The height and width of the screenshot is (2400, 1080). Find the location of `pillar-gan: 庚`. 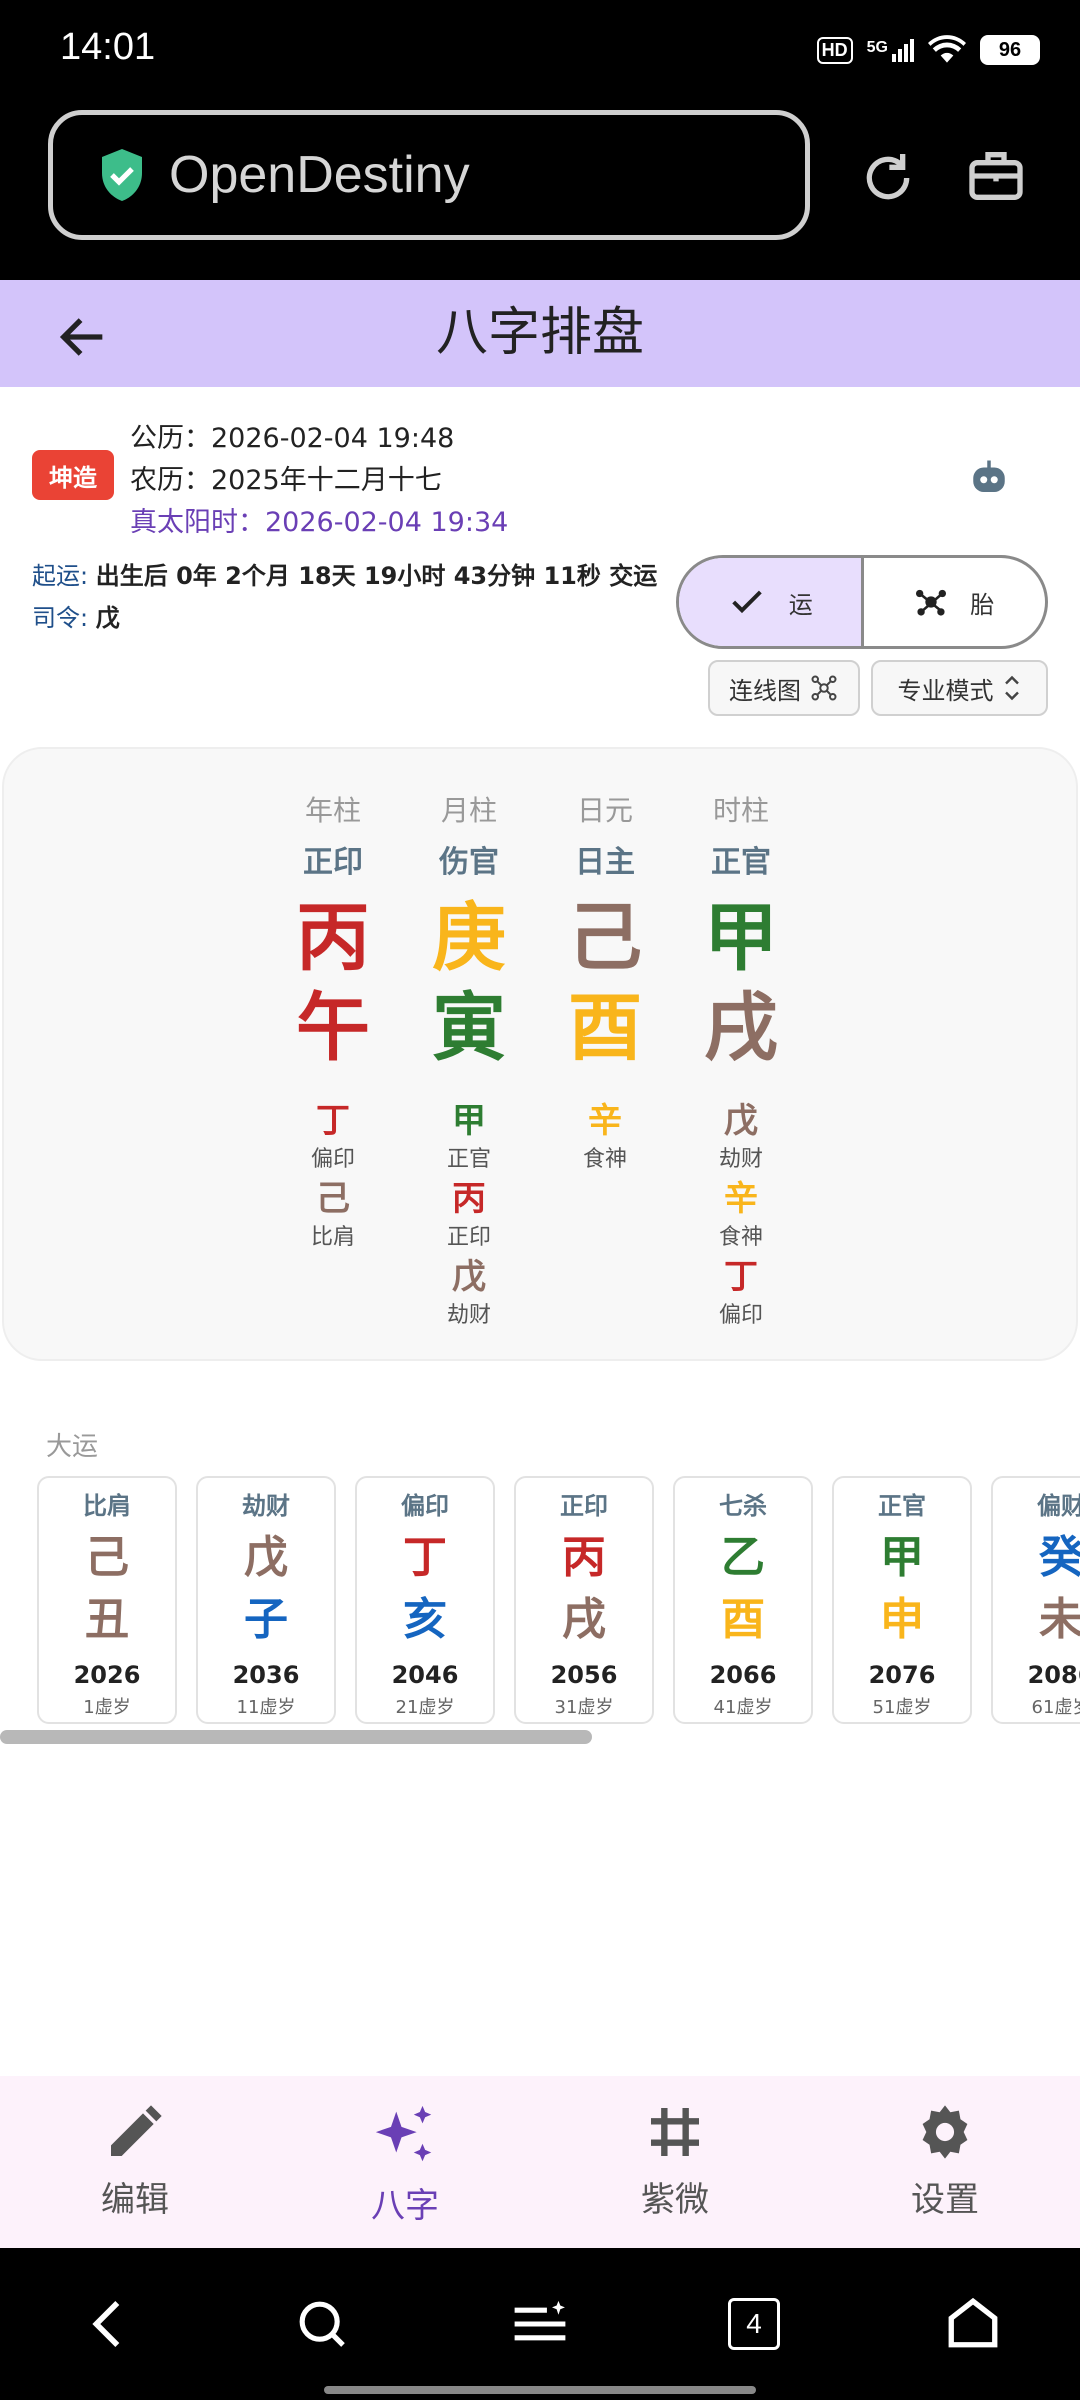

pillar-gan: 庚 is located at coordinates (469, 938).